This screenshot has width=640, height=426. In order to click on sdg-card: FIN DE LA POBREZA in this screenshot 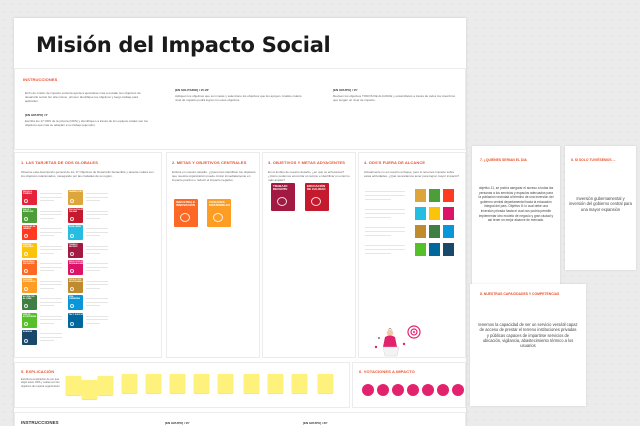, I will do `click(29, 197)`.